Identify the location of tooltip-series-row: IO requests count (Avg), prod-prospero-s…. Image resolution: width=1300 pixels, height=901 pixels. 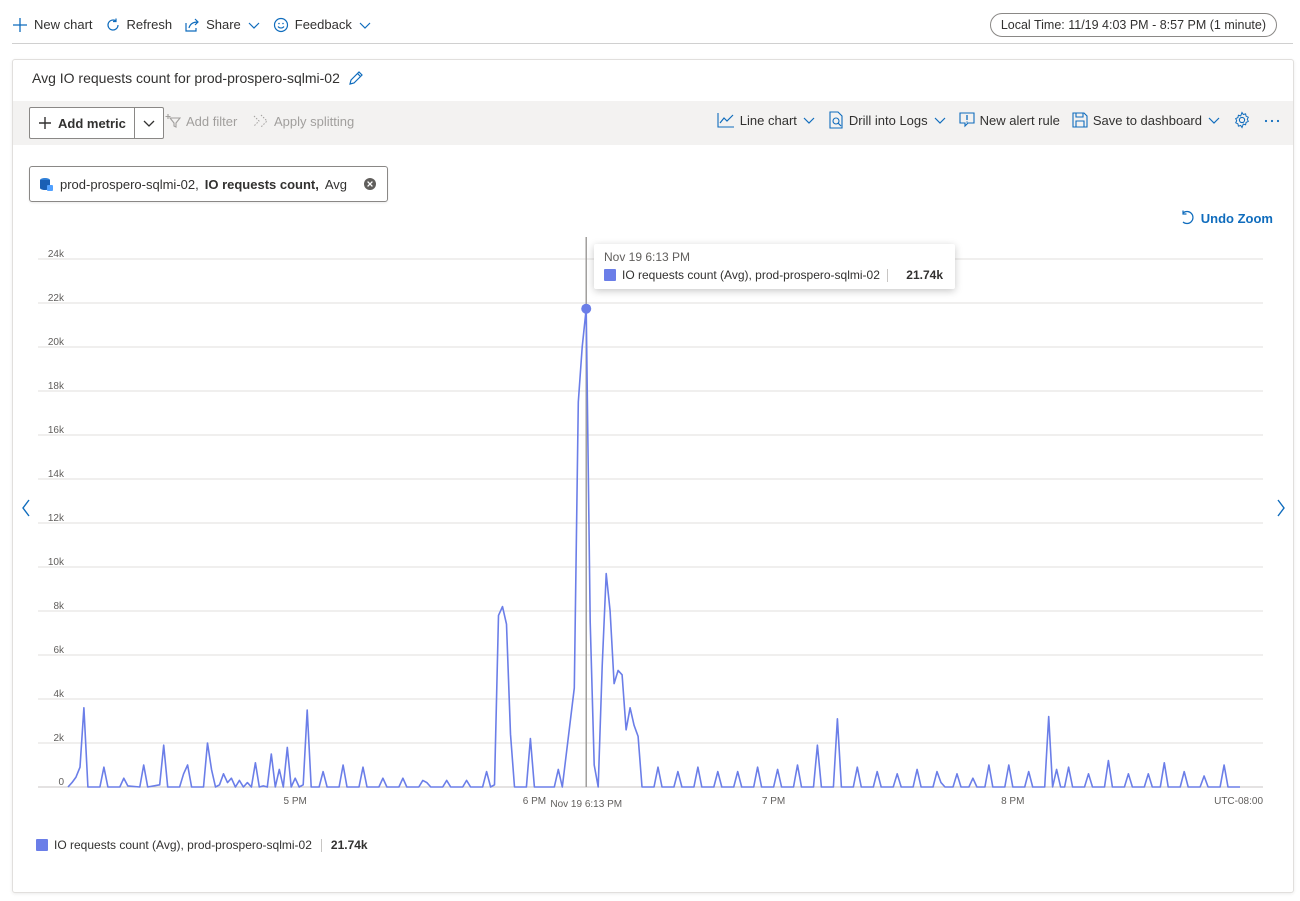
(742, 275).